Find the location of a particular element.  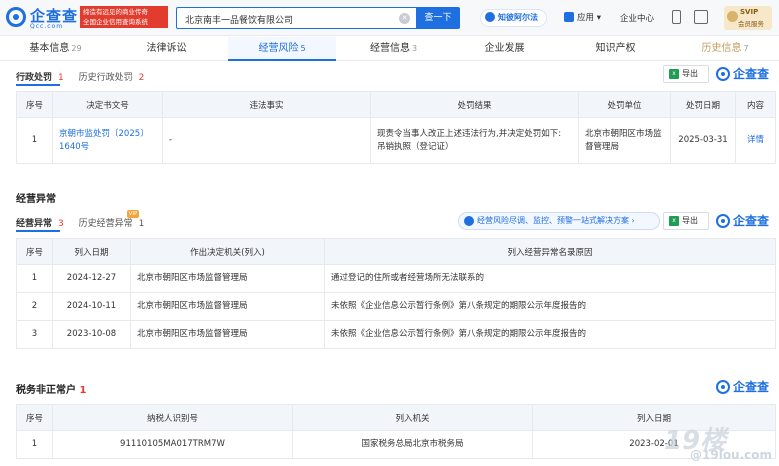

col-fact: 违法事实 is located at coordinates (266, 104).